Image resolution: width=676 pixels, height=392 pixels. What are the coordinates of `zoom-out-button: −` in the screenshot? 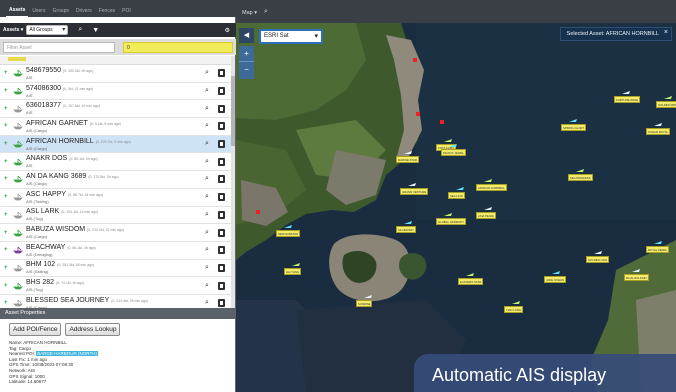 It's located at (246, 70).